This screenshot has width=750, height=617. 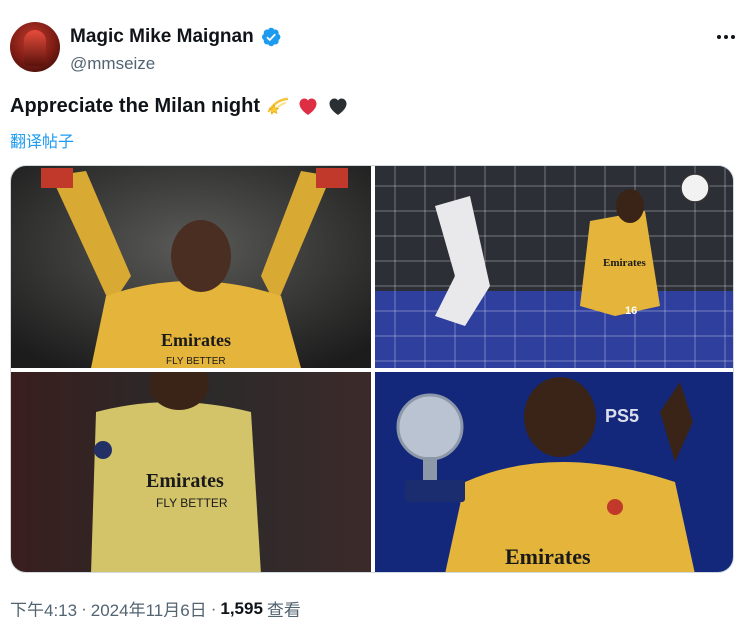 What do you see at coordinates (283, 609) in the screenshot?
I see `views-label: 查看` at bounding box center [283, 609].